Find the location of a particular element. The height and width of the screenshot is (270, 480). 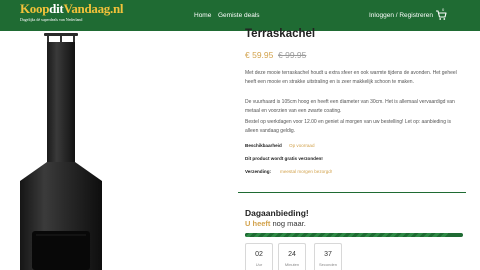

section-divider is located at coordinates (352, 192).